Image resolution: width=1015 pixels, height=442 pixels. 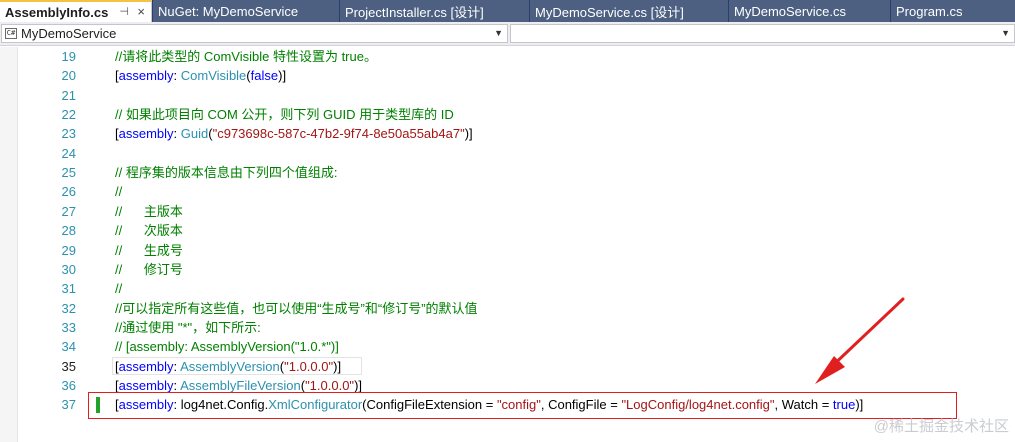 I want to click on annotation-arrow, so click(x=860, y=340).